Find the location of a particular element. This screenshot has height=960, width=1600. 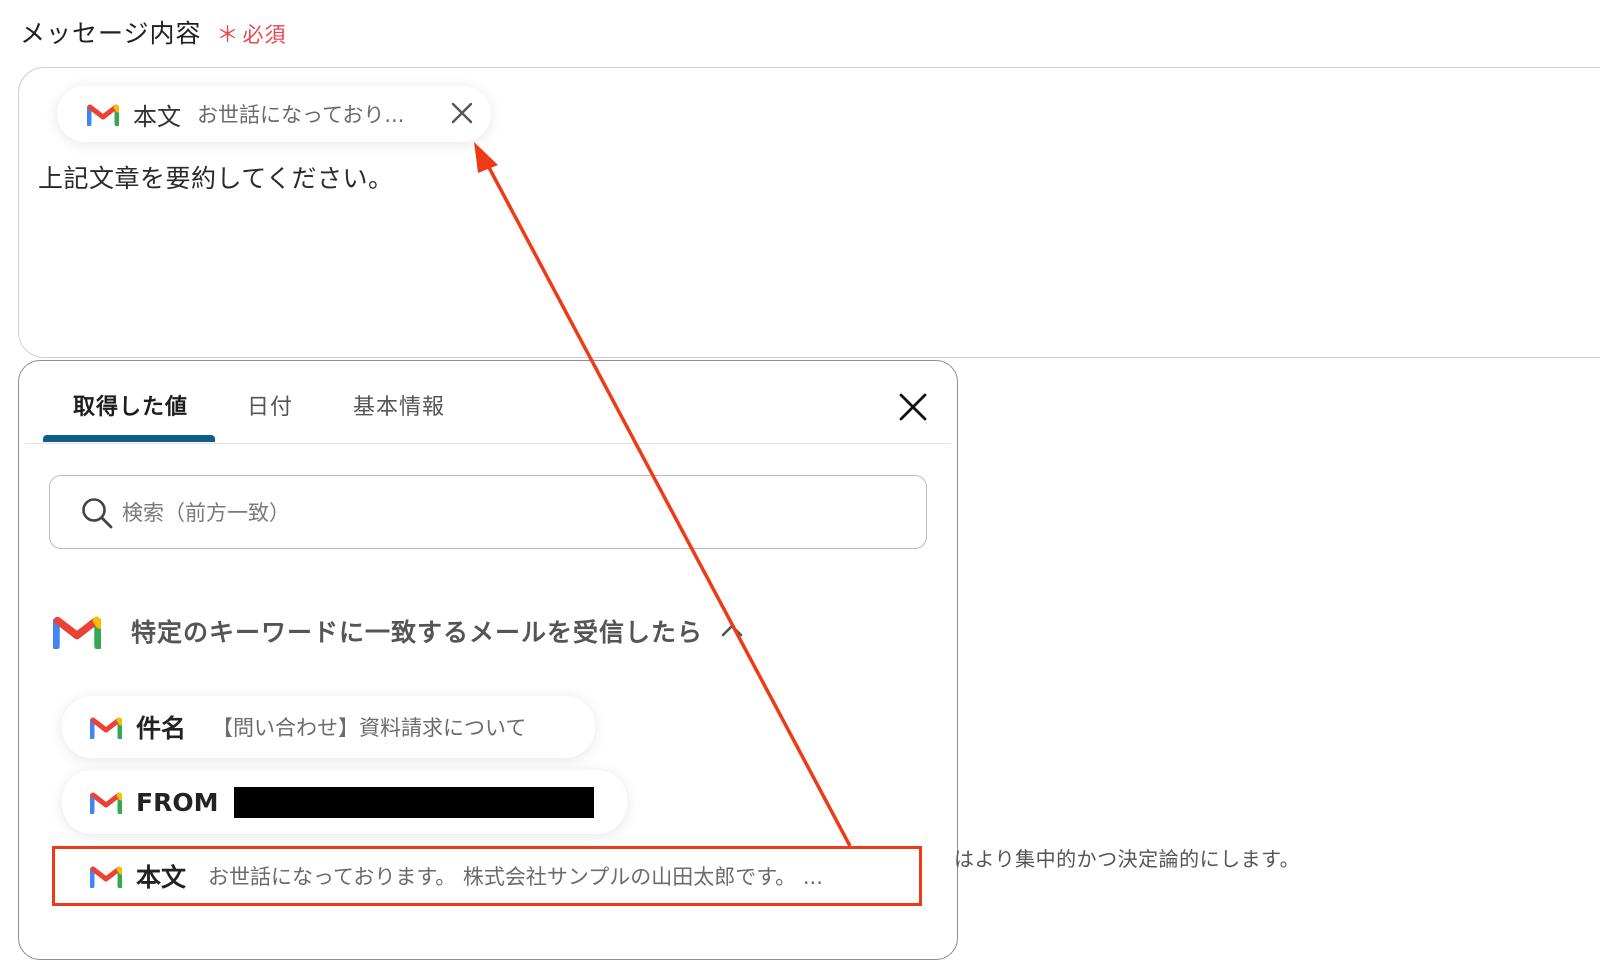

picker-close-icon is located at coordinates (913, 407).